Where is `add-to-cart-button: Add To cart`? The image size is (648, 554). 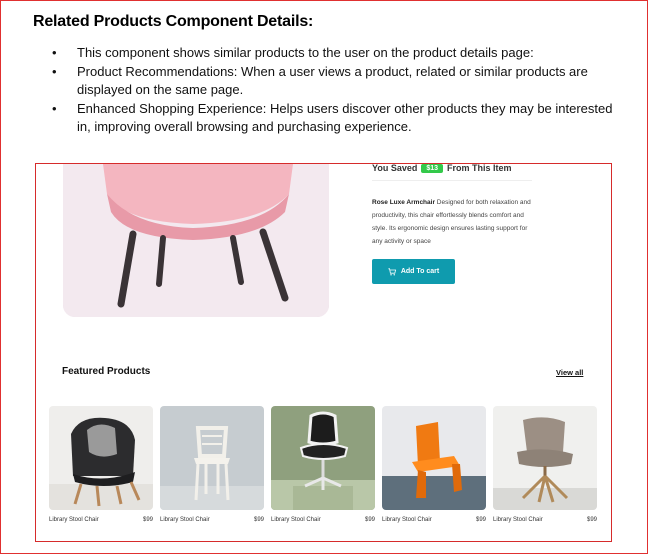
add-to-cart-button: Add To cart is located at coordinates (413, 271).